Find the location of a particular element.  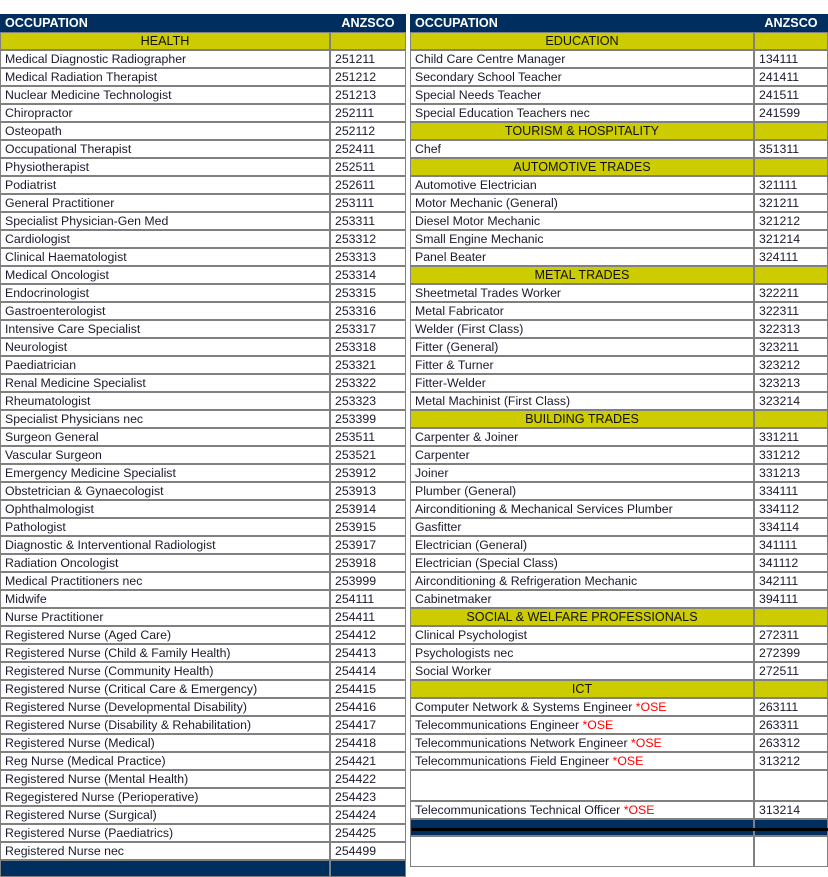

anzsco-code-cell: 253511 is located at coordinates (368, 437).